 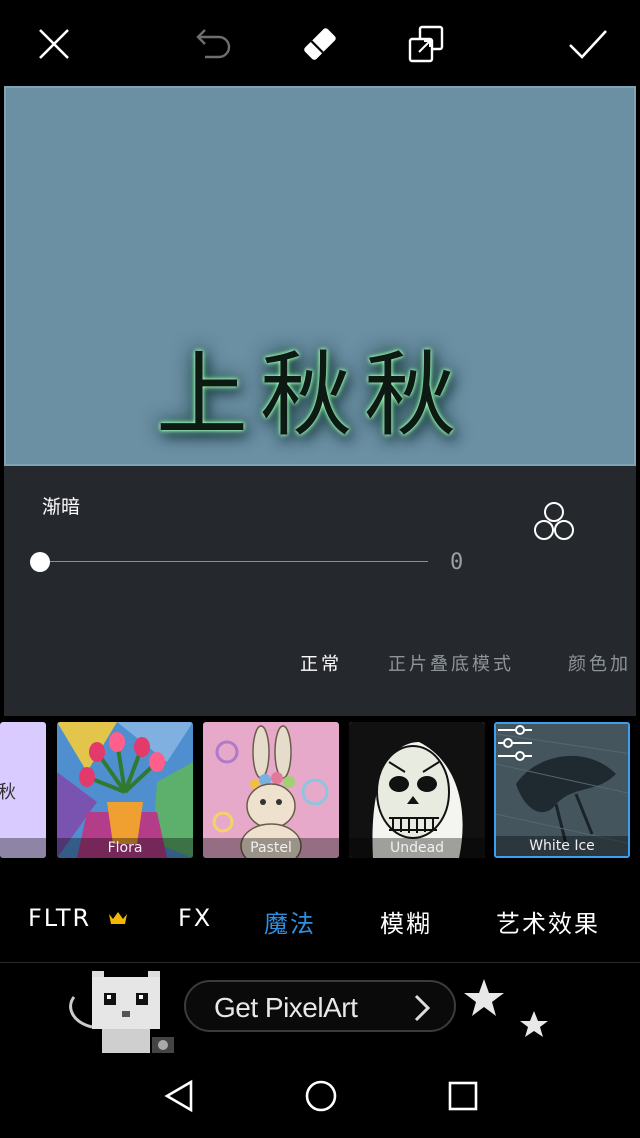 I want to click on slider-track, so click(x=234, y=561).